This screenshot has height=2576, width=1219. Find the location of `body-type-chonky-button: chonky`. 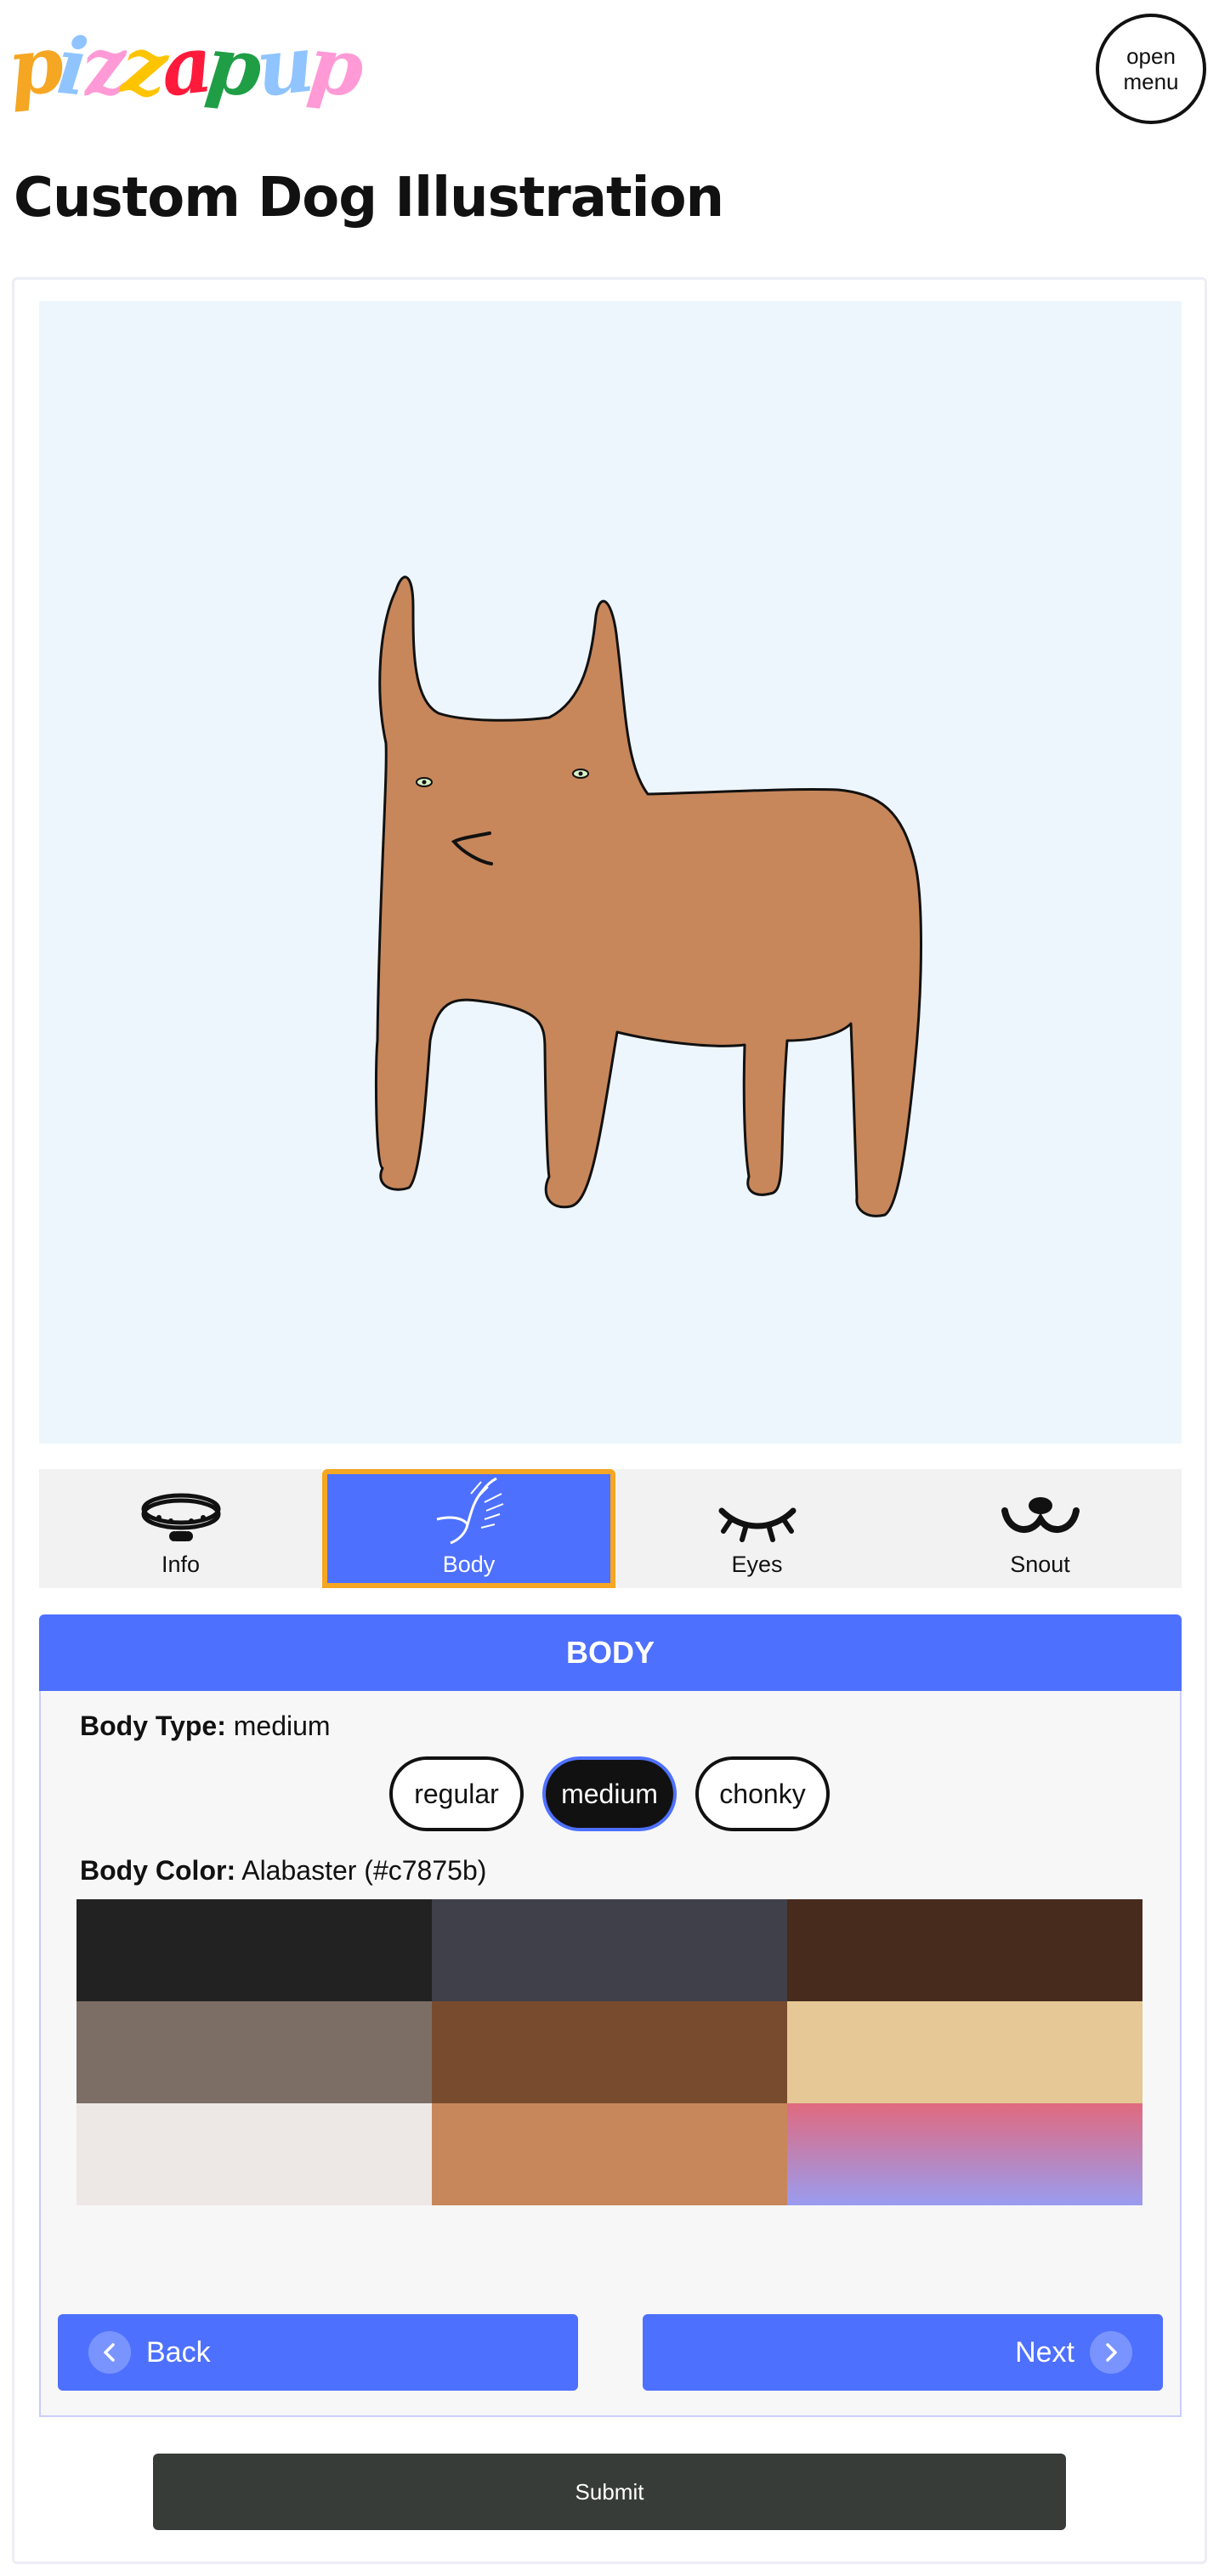

body-type-chonky-button: chonky is located at coordinates (762, 1793).